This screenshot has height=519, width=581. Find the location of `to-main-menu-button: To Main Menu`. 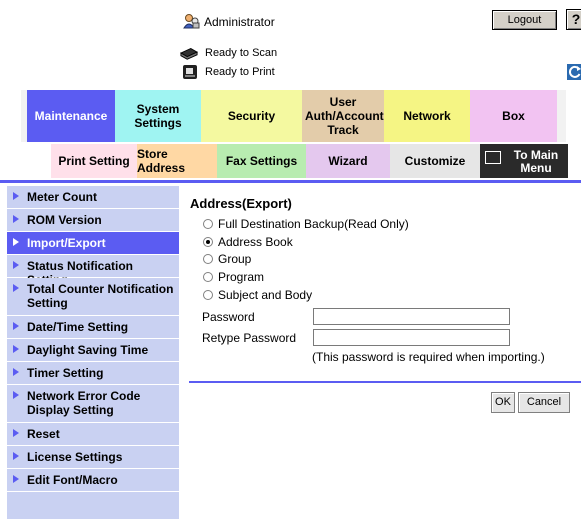

to-main-menu-button: To Main Menu is located at coordinates (524, 161).